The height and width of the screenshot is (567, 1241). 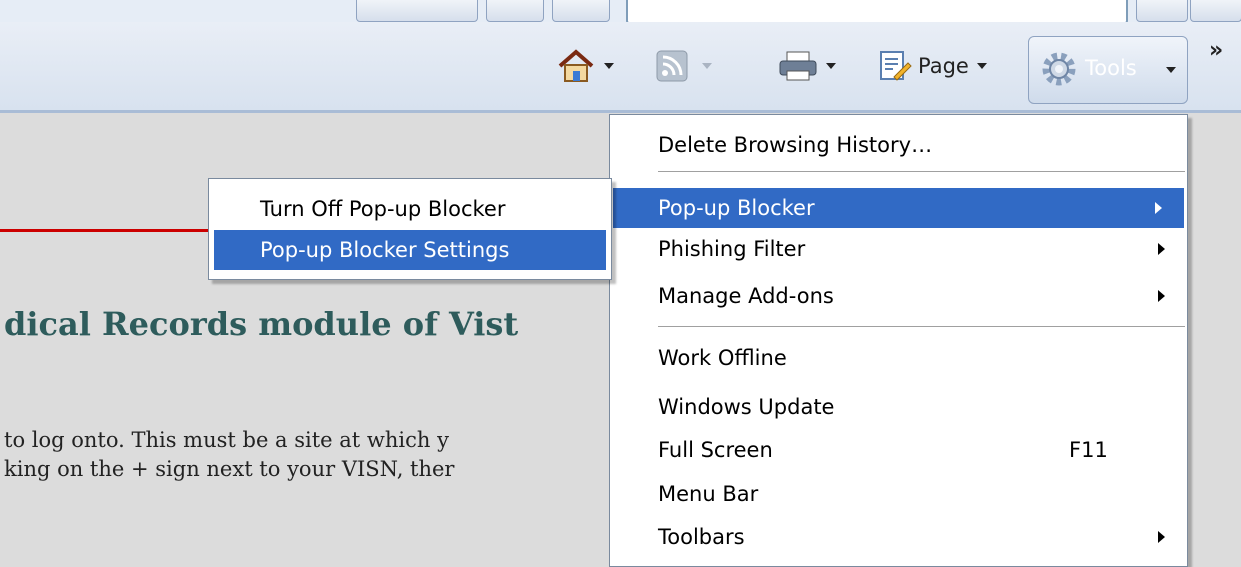 I want to click on shortcut-label: F11, so click(x=1088, y=450).